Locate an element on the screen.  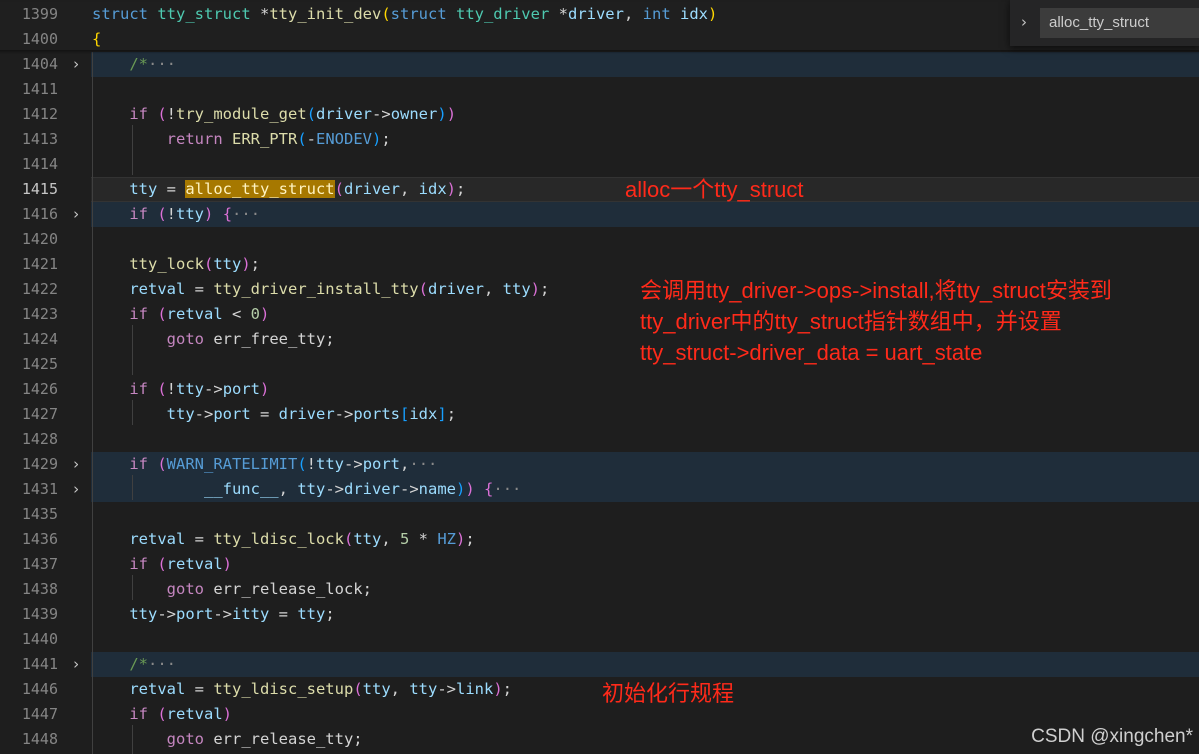
line-number: 1413 is located at coordinates (39, 139).